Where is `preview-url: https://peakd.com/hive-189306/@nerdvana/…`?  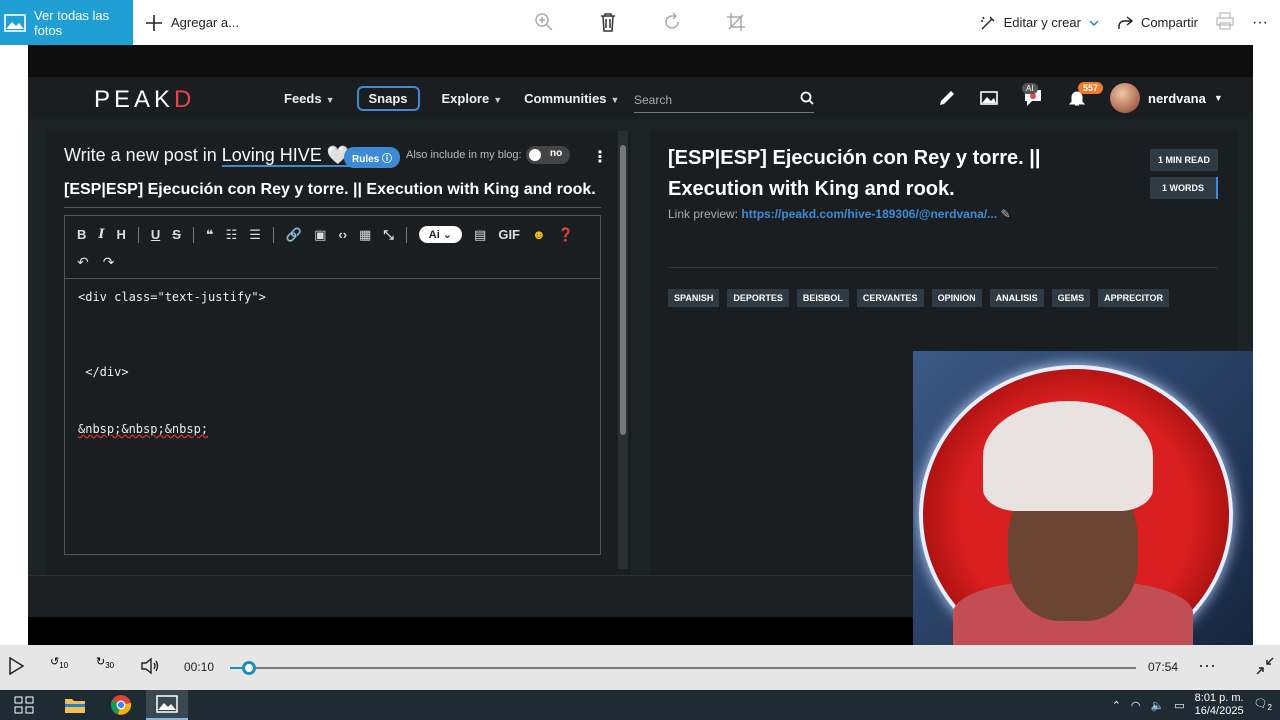
preview-url: https://peakd.com/hive-189306/@nerdvana/… is located at coordinates (869, 214).